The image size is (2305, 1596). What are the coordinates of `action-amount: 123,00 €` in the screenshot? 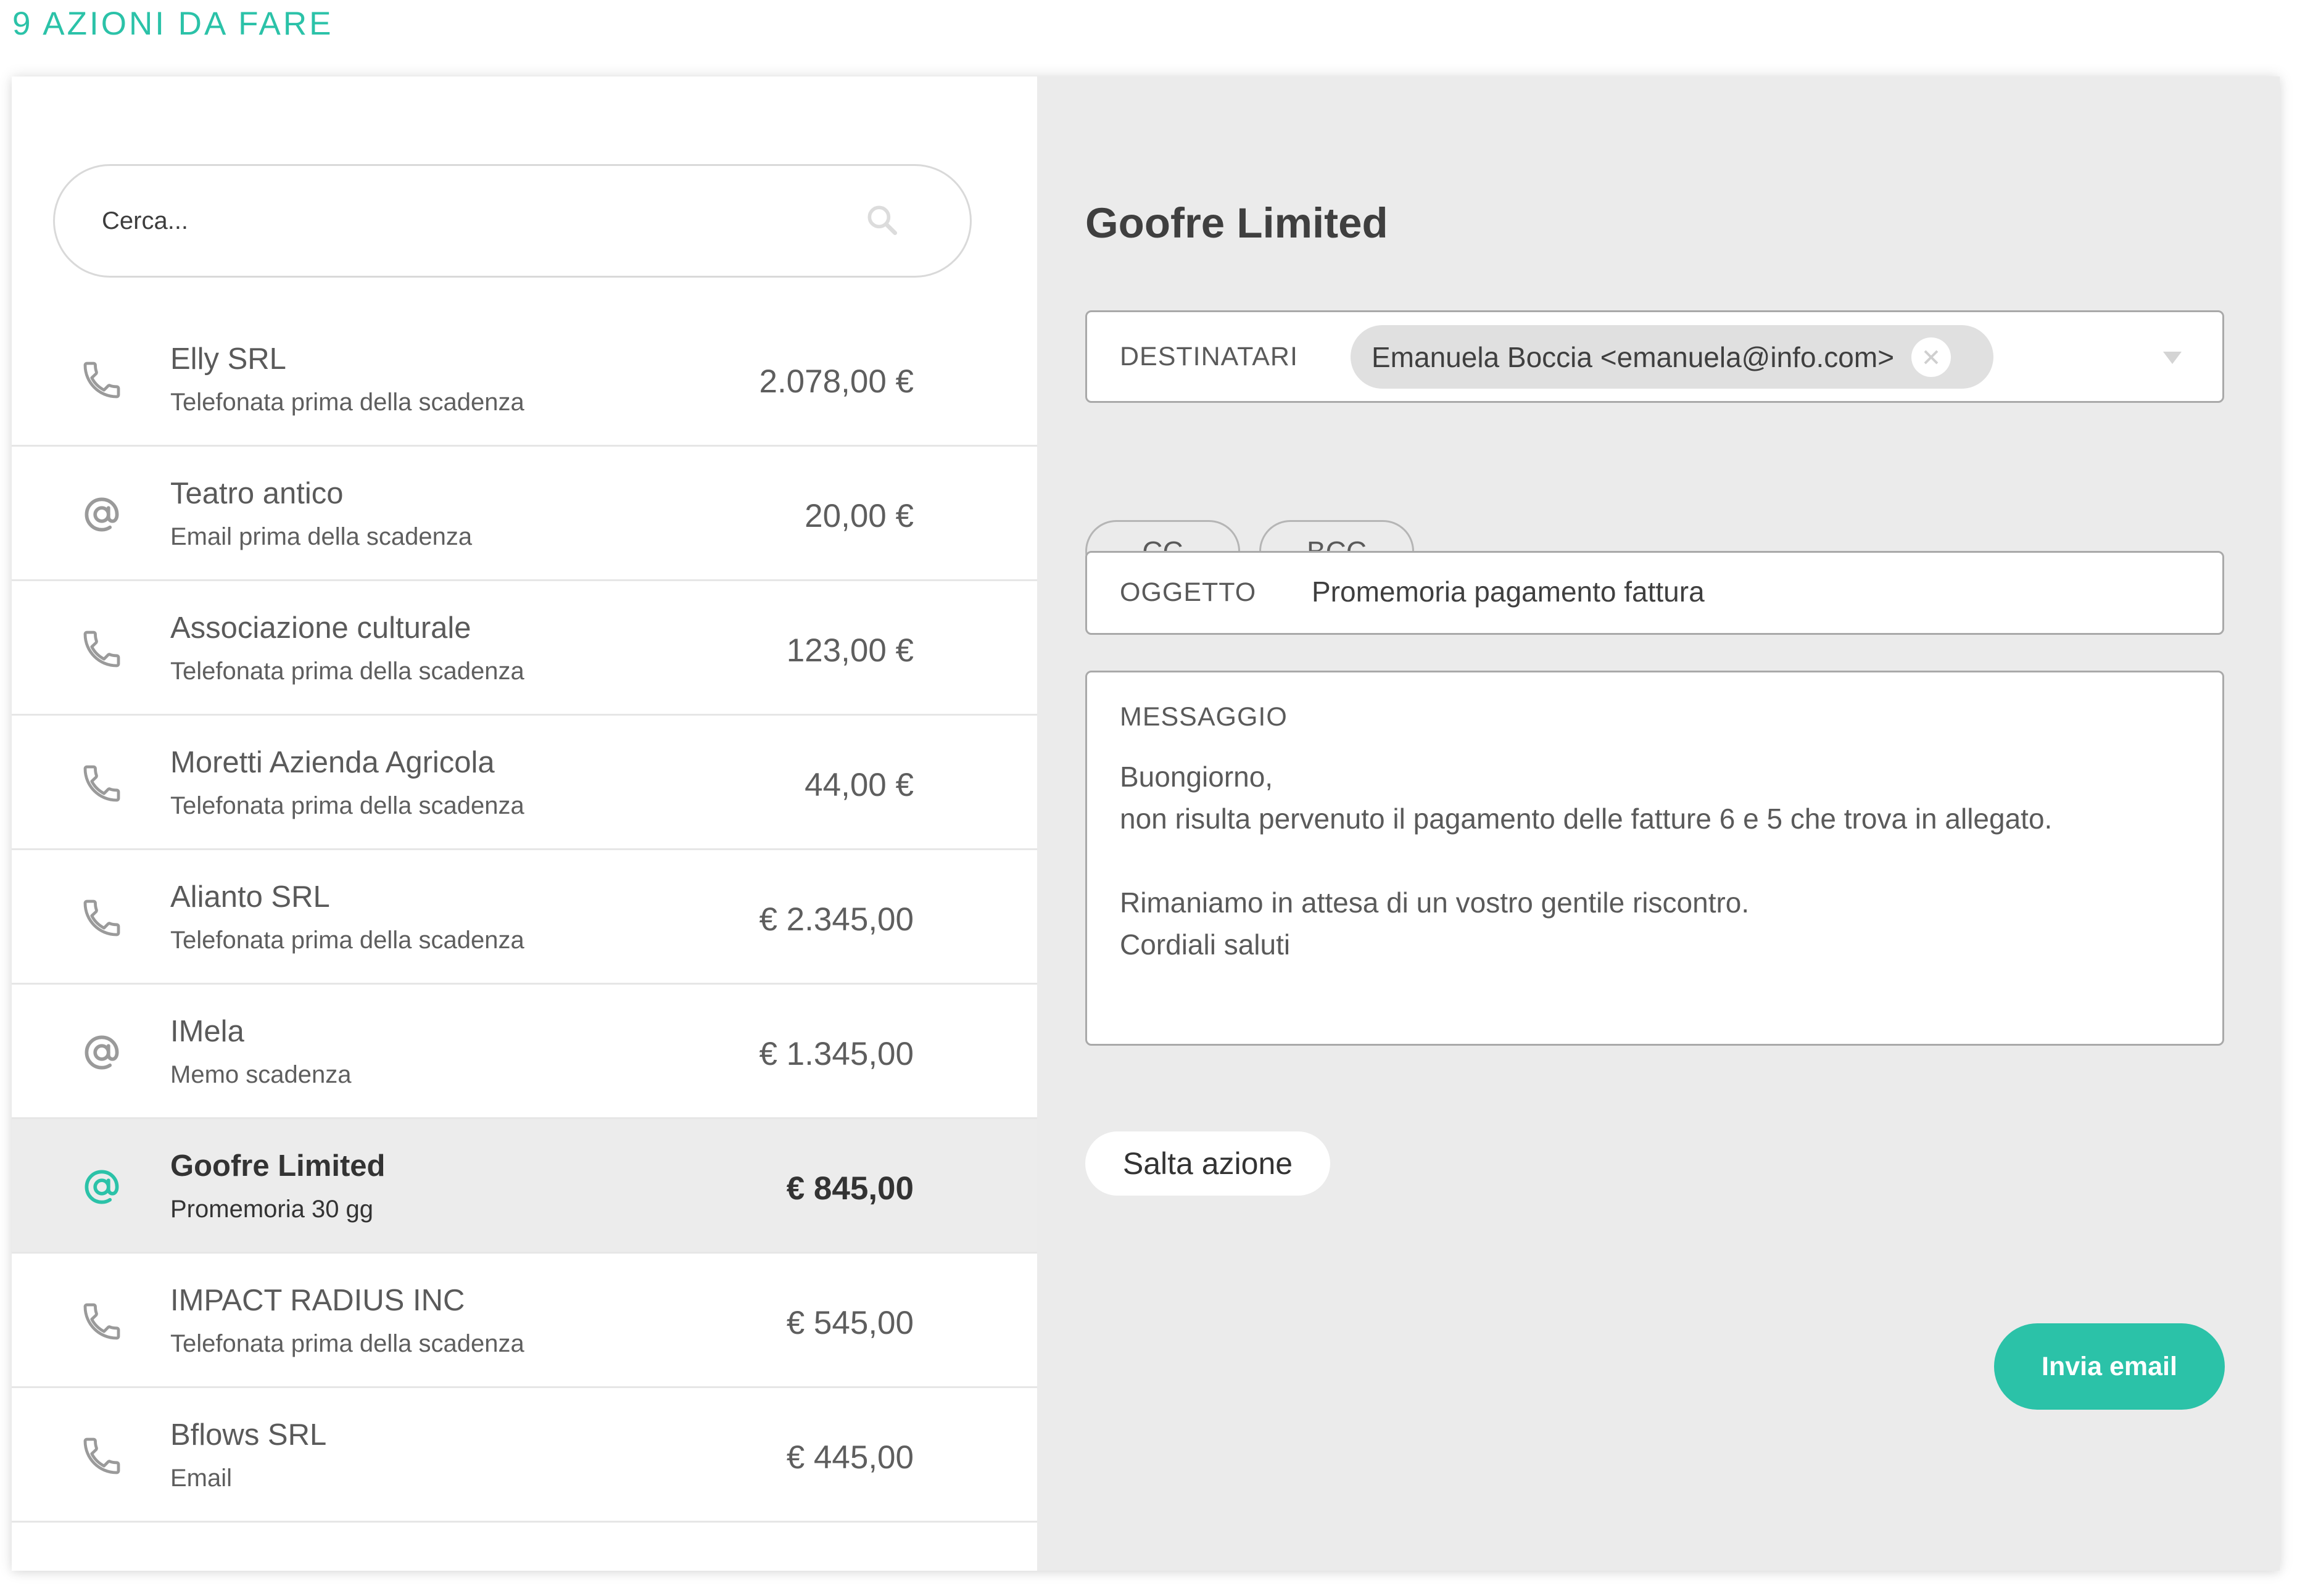 It's located at (850, 650).